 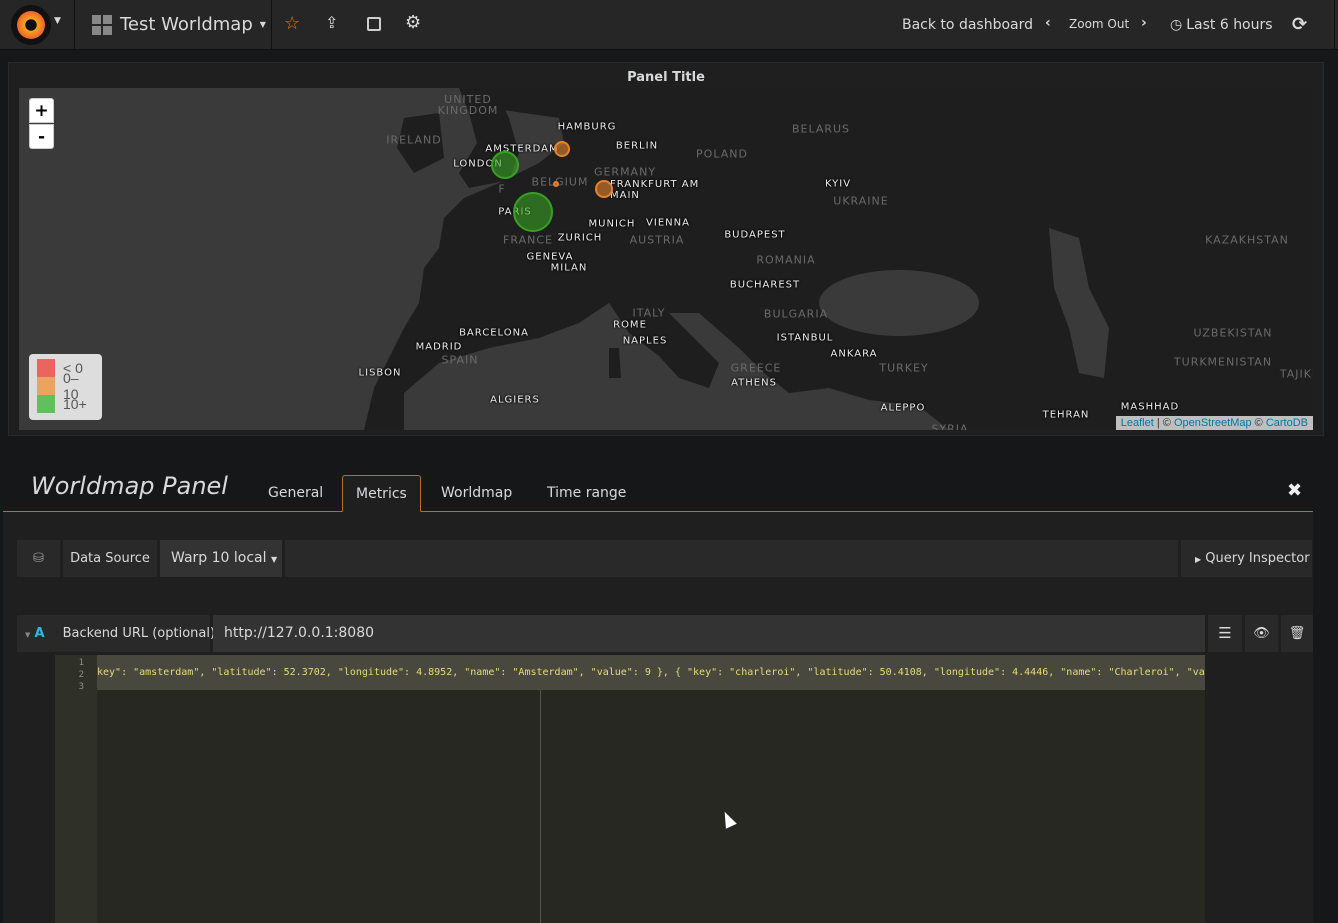 I want to click on zoom-out-button: Zoom Out, so click(x=1099, y=24).